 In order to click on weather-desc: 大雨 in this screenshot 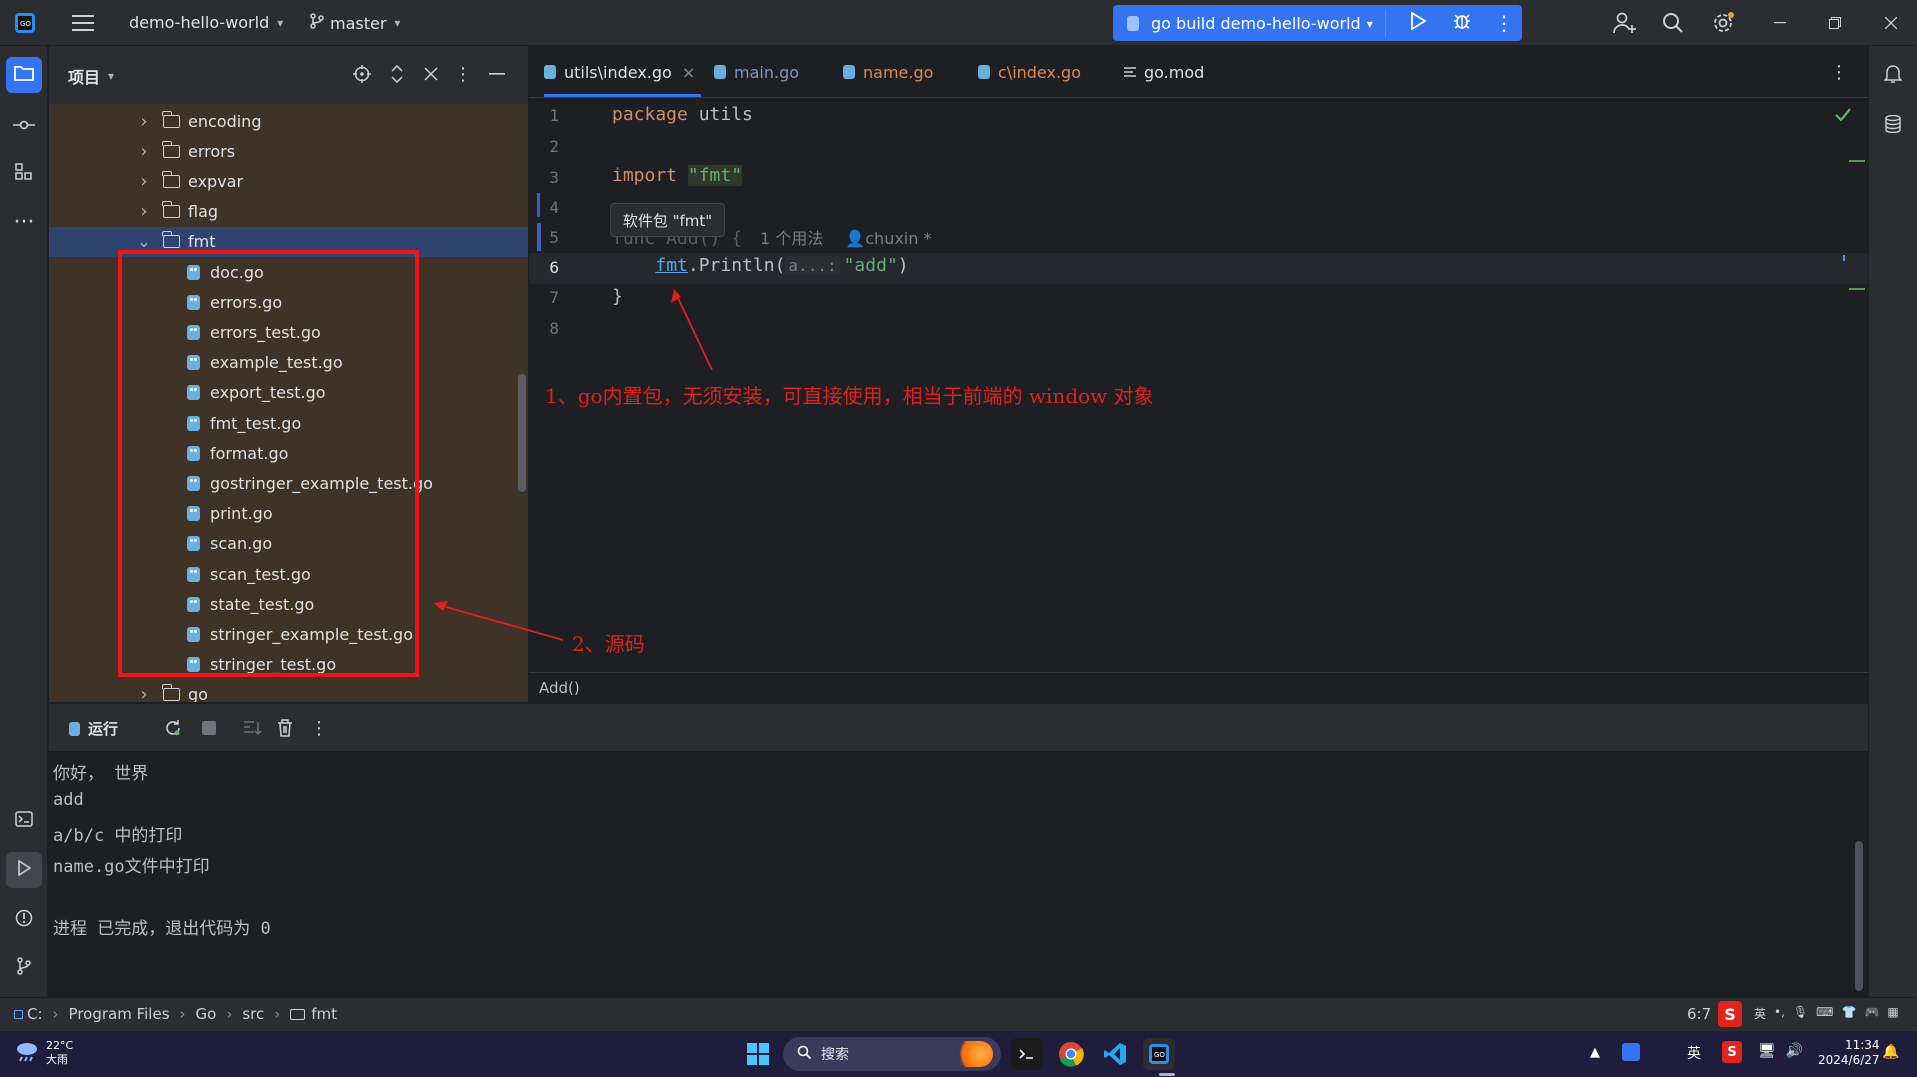, I will do `click(57, 1059)`.